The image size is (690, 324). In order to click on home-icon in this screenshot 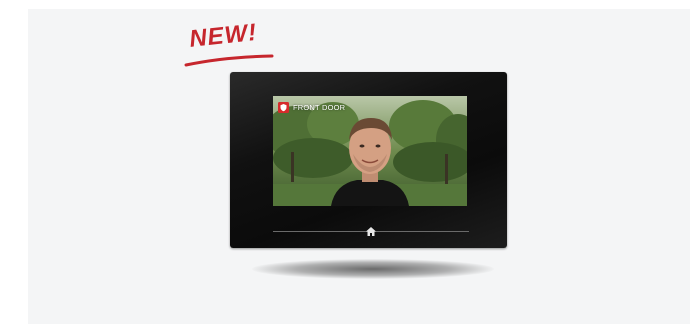, I will do `click(371, 231)`.